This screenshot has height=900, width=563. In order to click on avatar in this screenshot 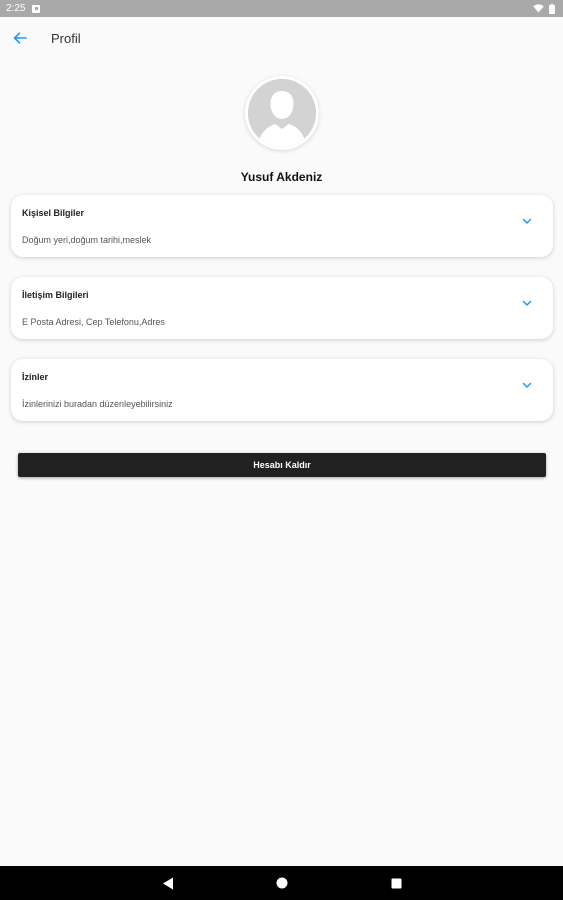, I will do `click(282, 113)`.